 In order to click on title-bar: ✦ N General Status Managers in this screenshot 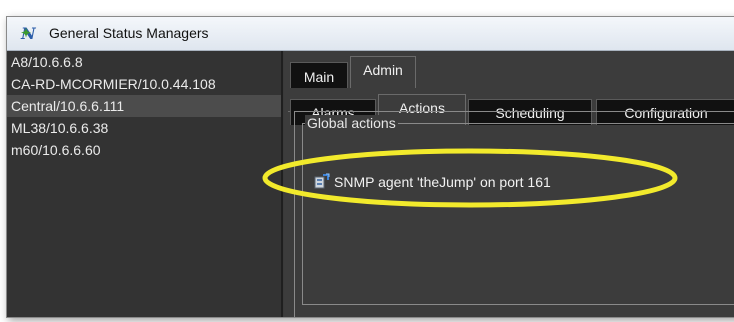, I will do `click(370, 34)`.